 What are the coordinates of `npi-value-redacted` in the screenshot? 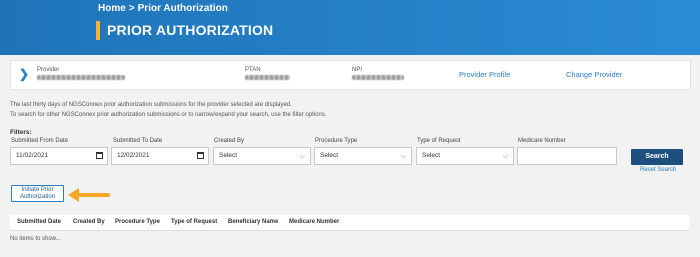 It's located at (378, 77).